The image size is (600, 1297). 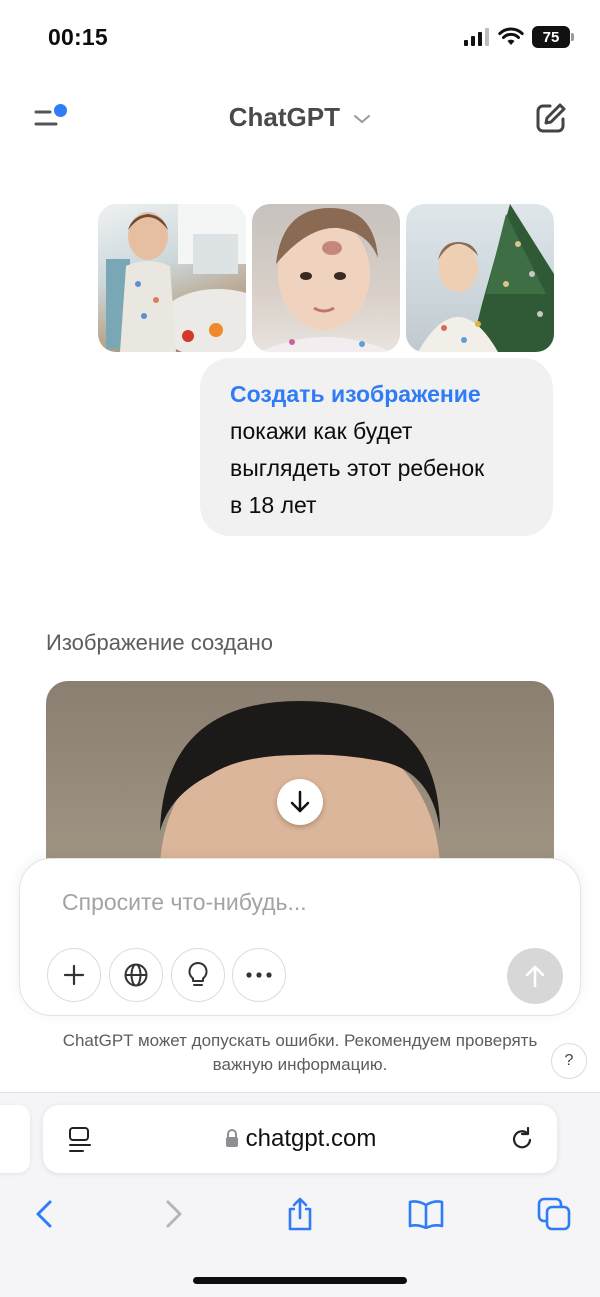 I want to click on forward-button, so click(x=174, y=1214).